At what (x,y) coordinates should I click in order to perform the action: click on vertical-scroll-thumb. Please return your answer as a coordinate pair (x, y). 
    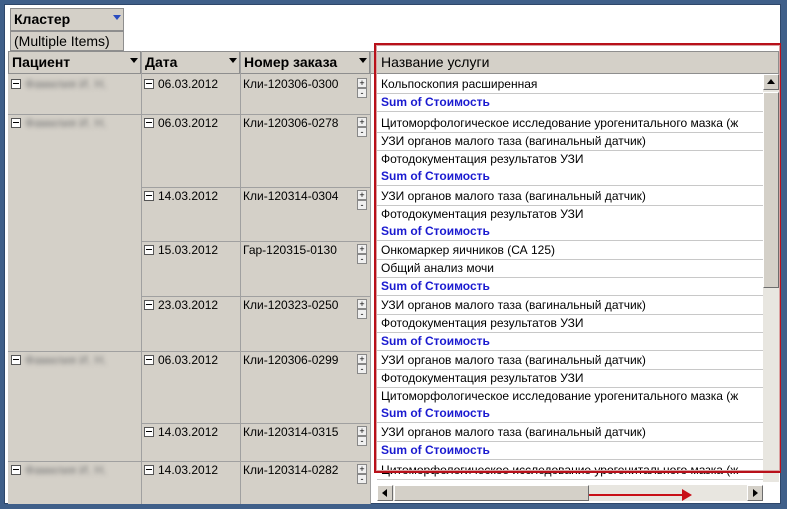
    Looking at the image, I should click on (771, 190).